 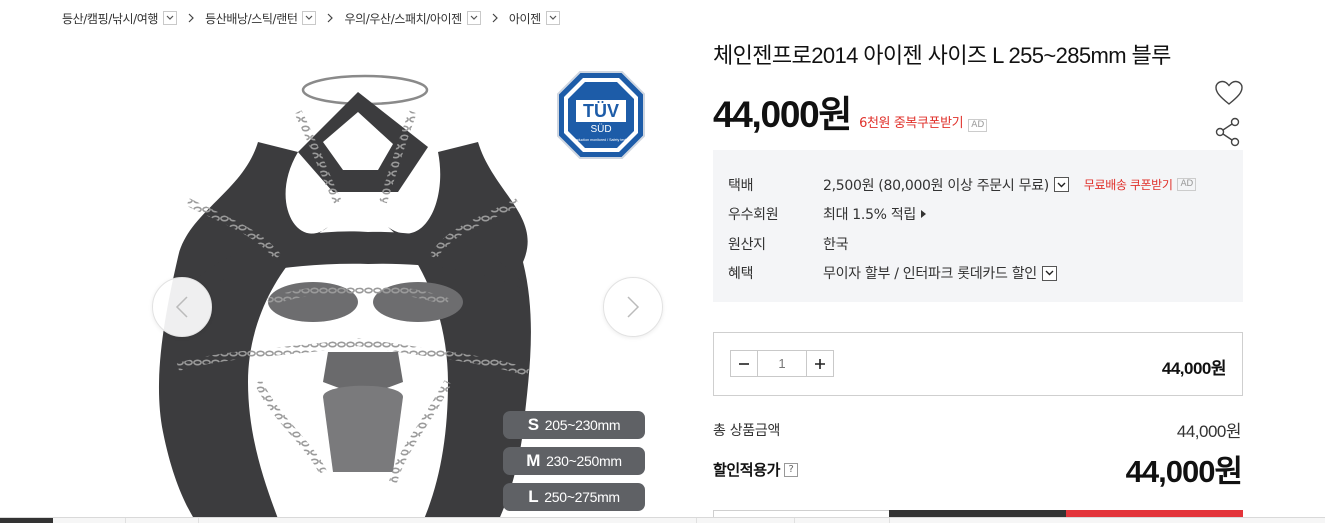 I want to click on member-points-text: 최대 1.5% 적립, so click(x=869, y=214).